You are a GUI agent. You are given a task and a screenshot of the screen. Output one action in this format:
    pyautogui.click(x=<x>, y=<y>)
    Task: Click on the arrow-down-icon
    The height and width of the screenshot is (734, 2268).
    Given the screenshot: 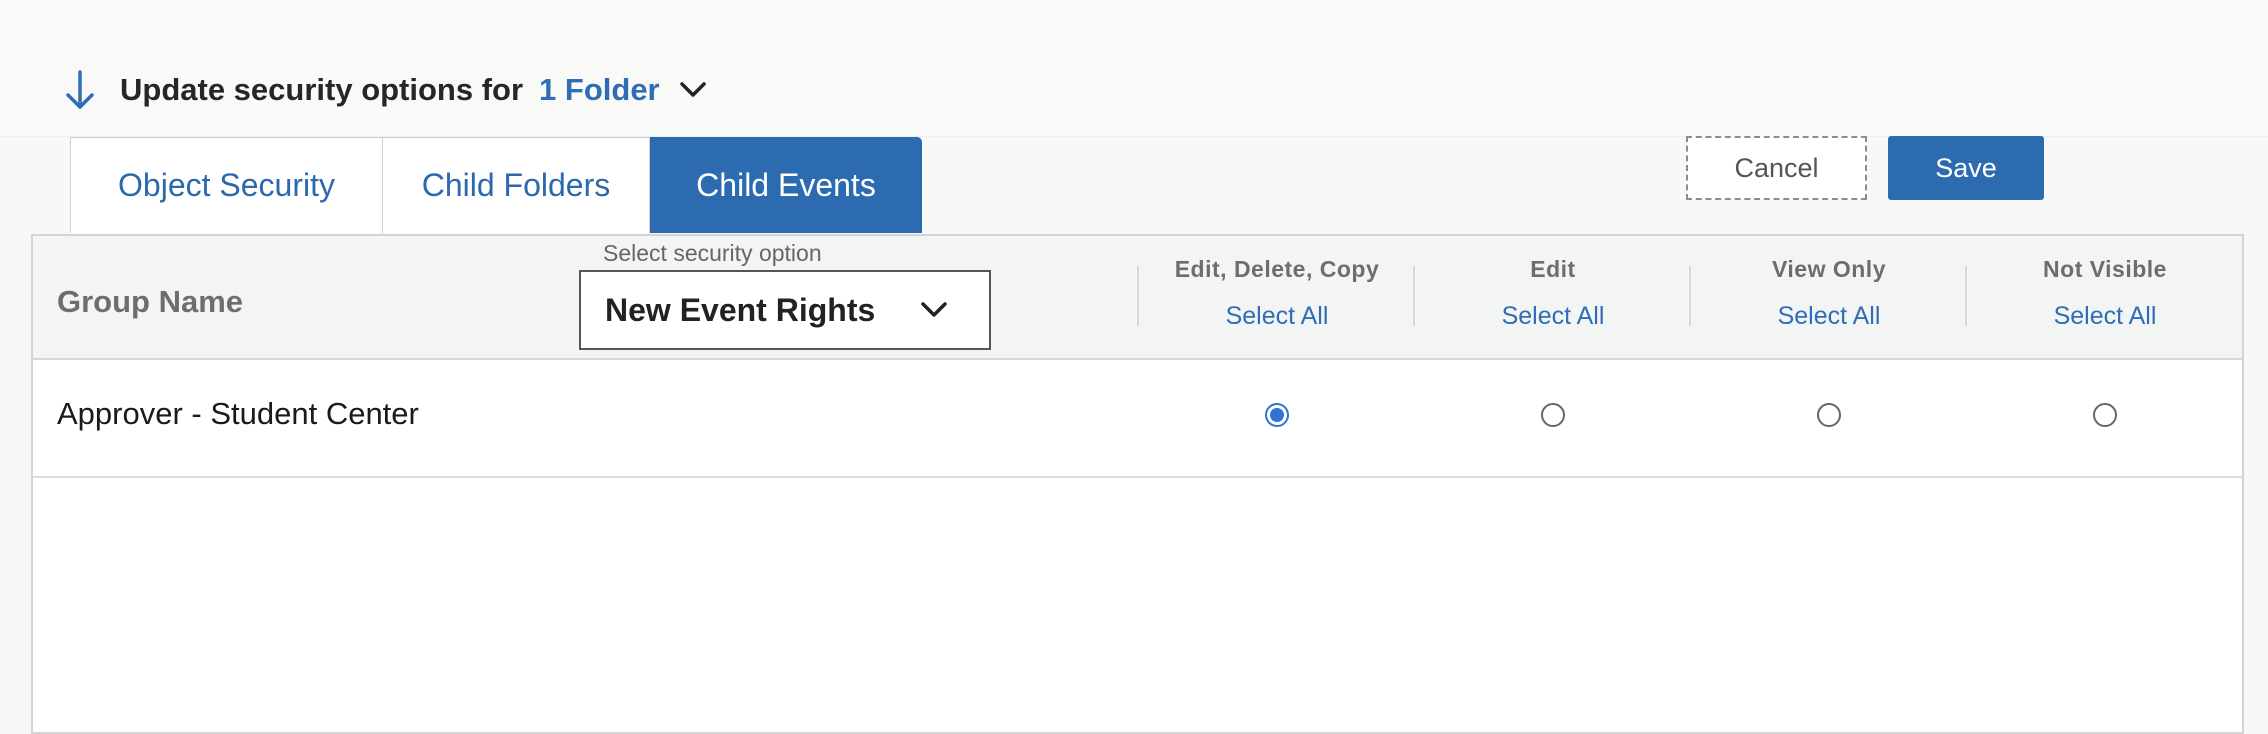 What is the action you would take?
    pyautogui.click(x=80, y=90)
    